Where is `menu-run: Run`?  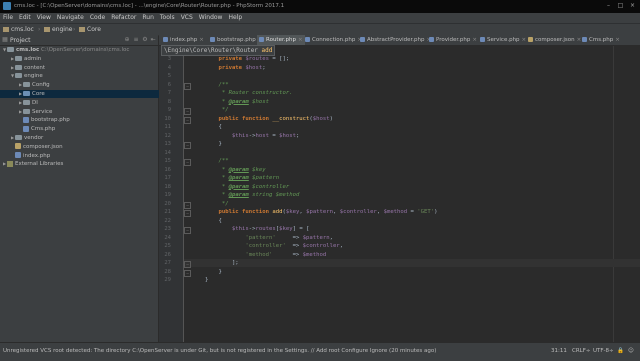 menu-run: Run is located at coordinates (148, 18).